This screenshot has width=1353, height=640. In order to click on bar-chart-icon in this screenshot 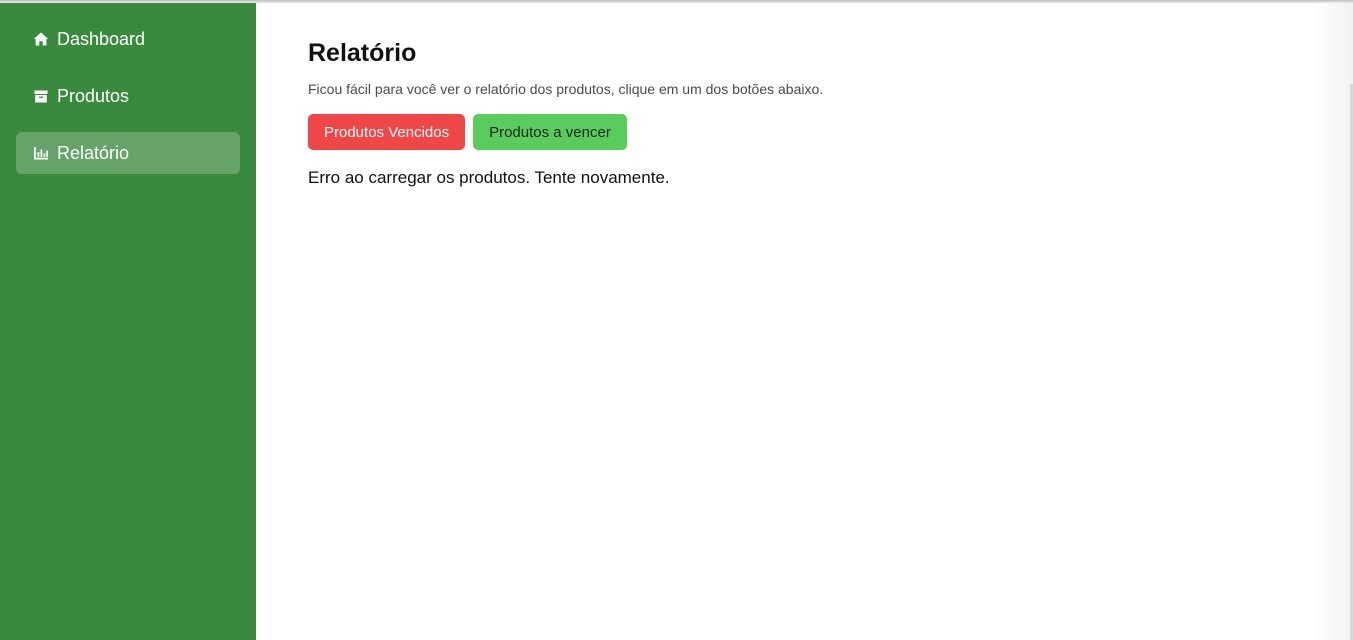, I will do `click(40, 153)`.